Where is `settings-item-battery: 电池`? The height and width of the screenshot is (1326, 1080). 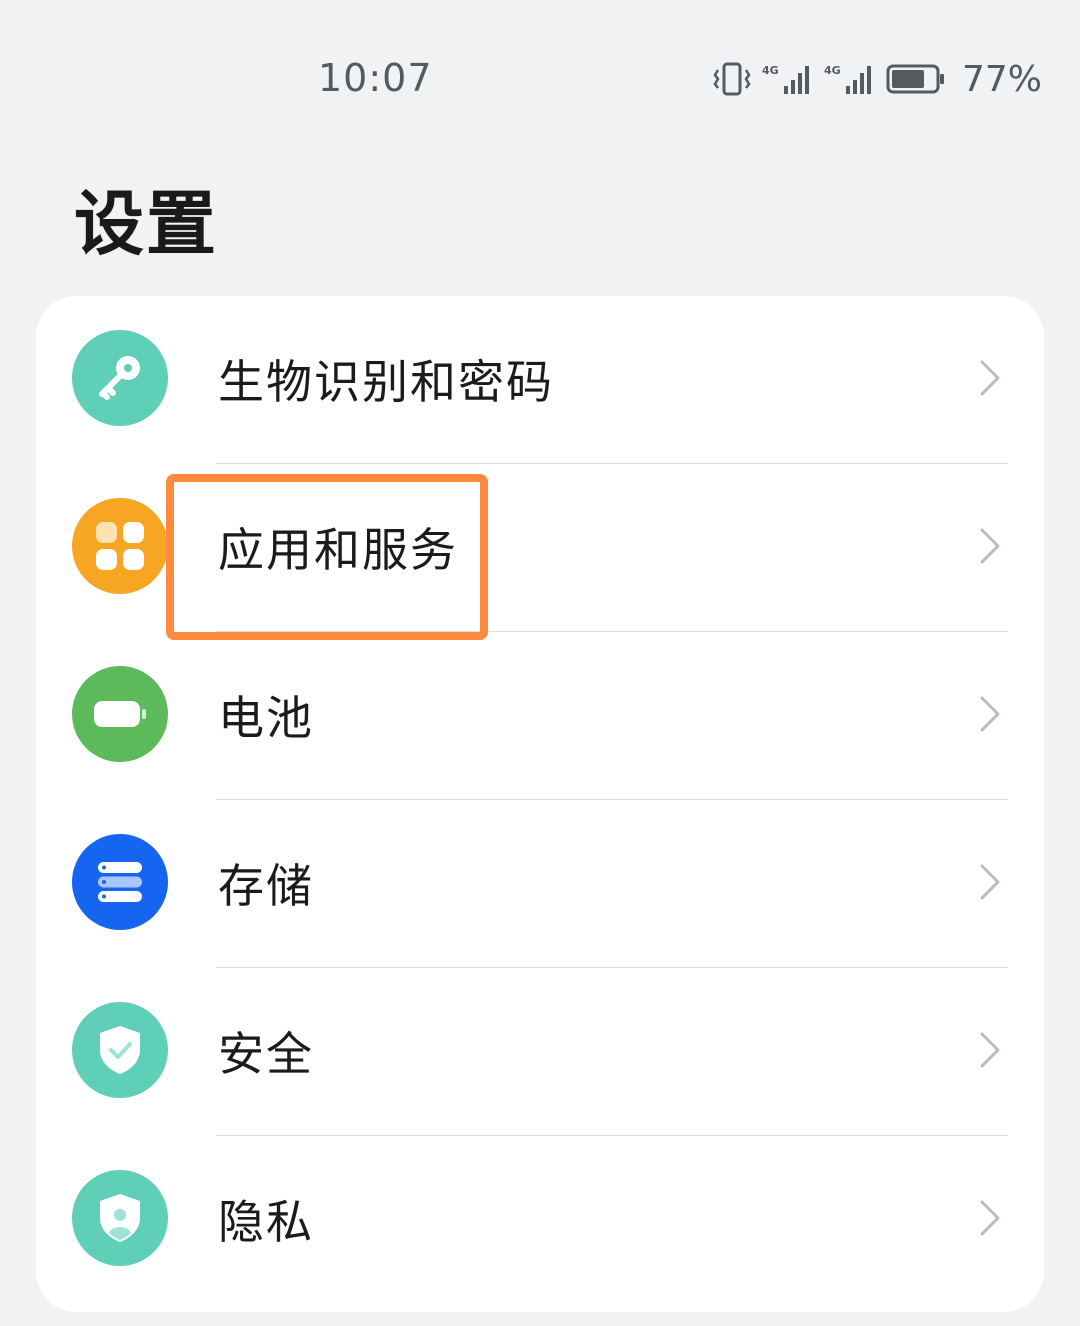
settings-item-battery: 电池 is located at coordinates (540, 716).